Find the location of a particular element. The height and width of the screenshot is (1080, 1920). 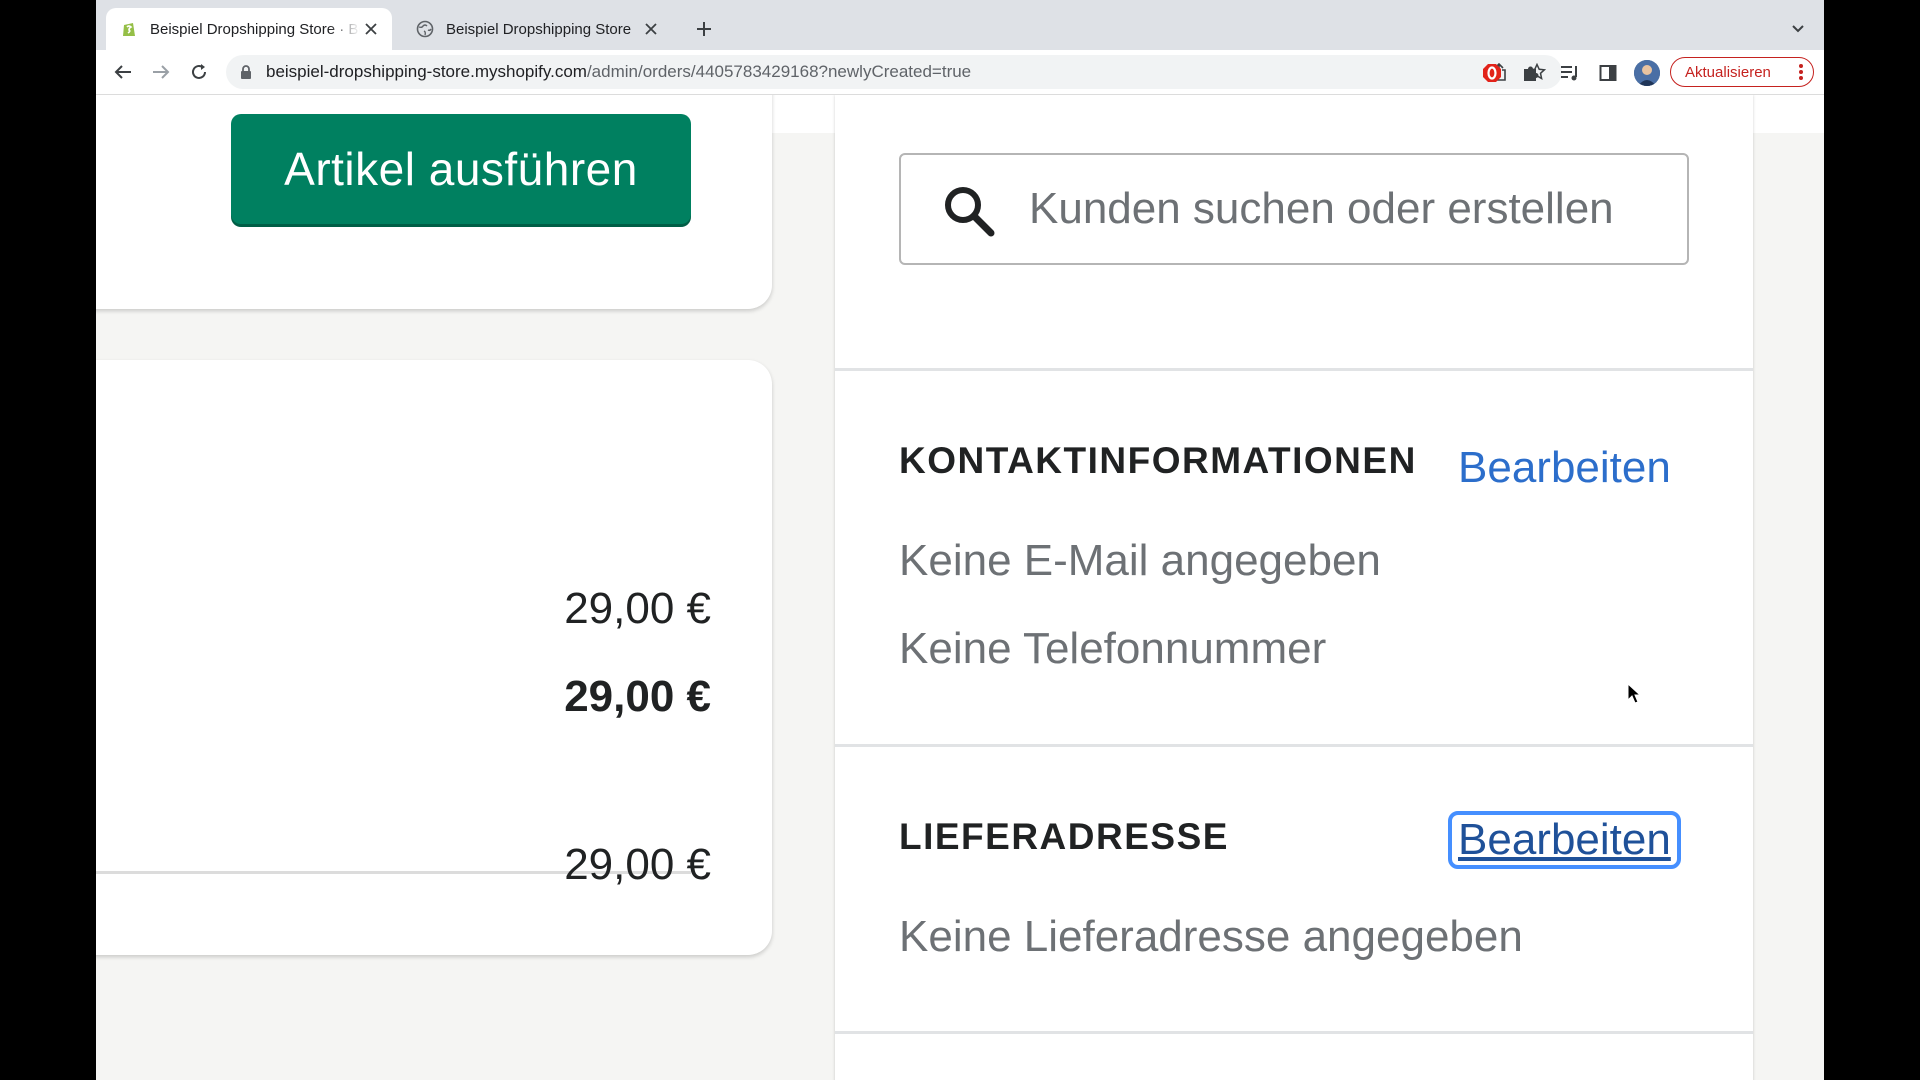

search-placeholder: Kunden suchen oder erstellen is located at coordinates (1321, 208).